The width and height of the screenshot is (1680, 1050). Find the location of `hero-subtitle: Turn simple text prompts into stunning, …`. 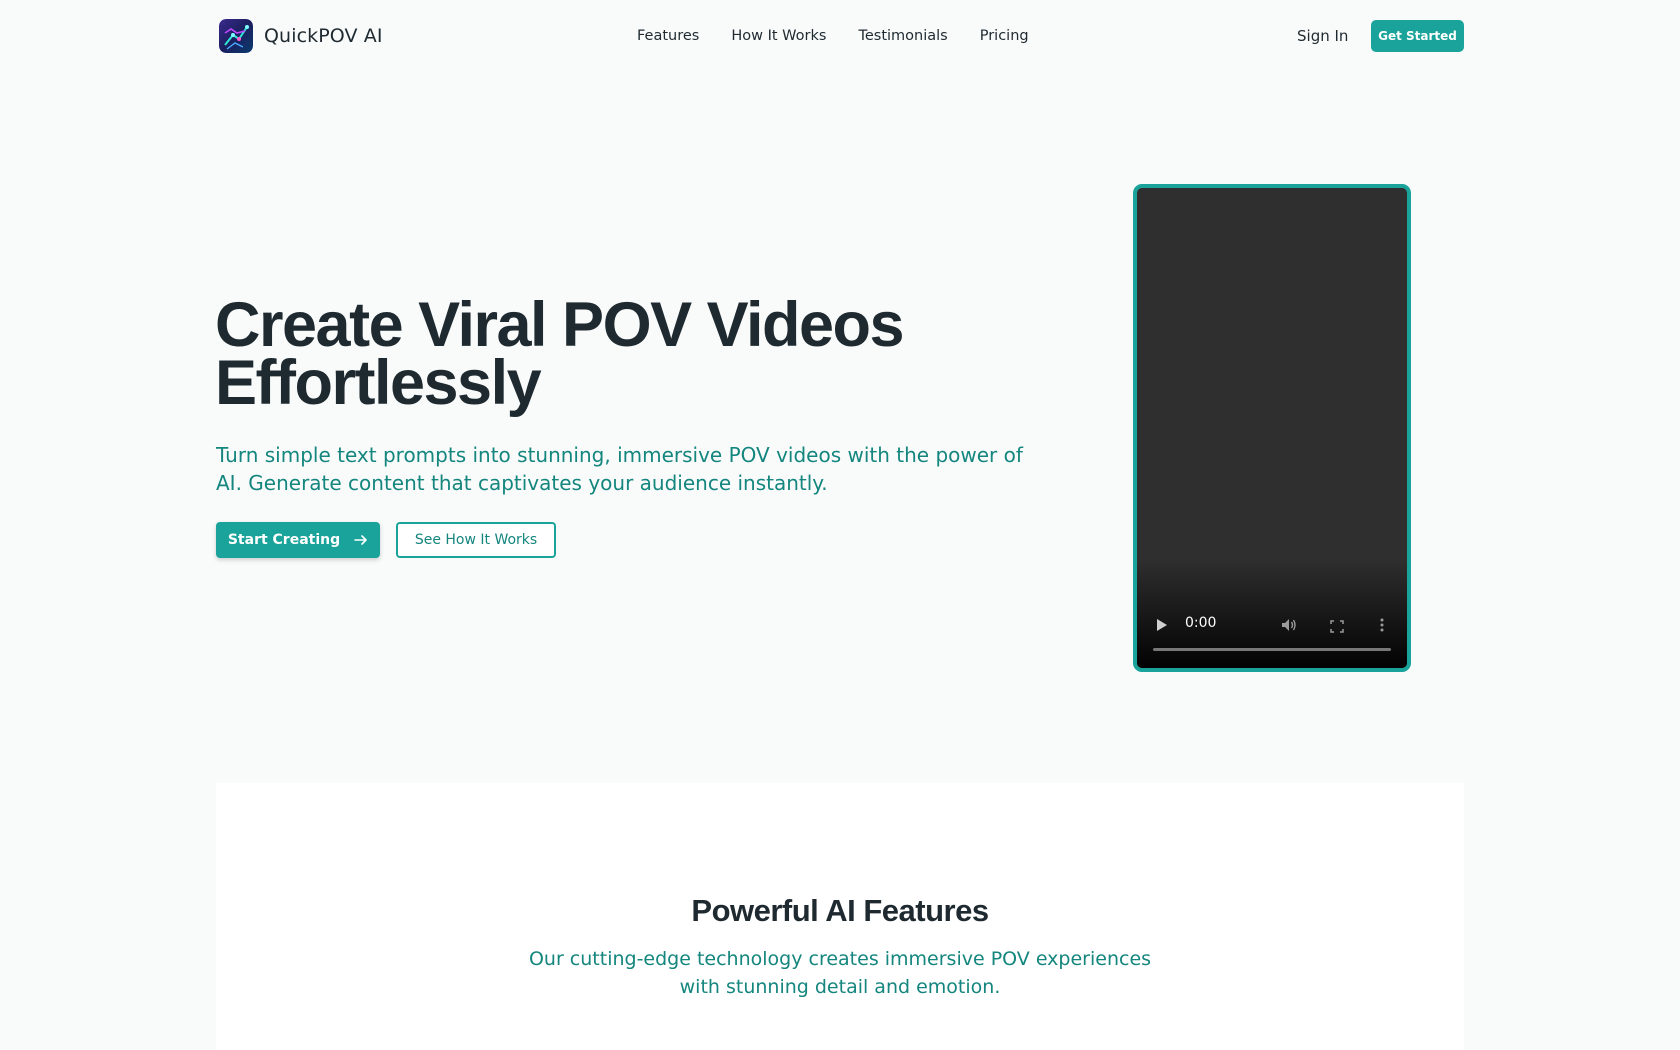

hero-subtitle: Turn simple text prompts into stunning, … is located at coordinates (619, 469).